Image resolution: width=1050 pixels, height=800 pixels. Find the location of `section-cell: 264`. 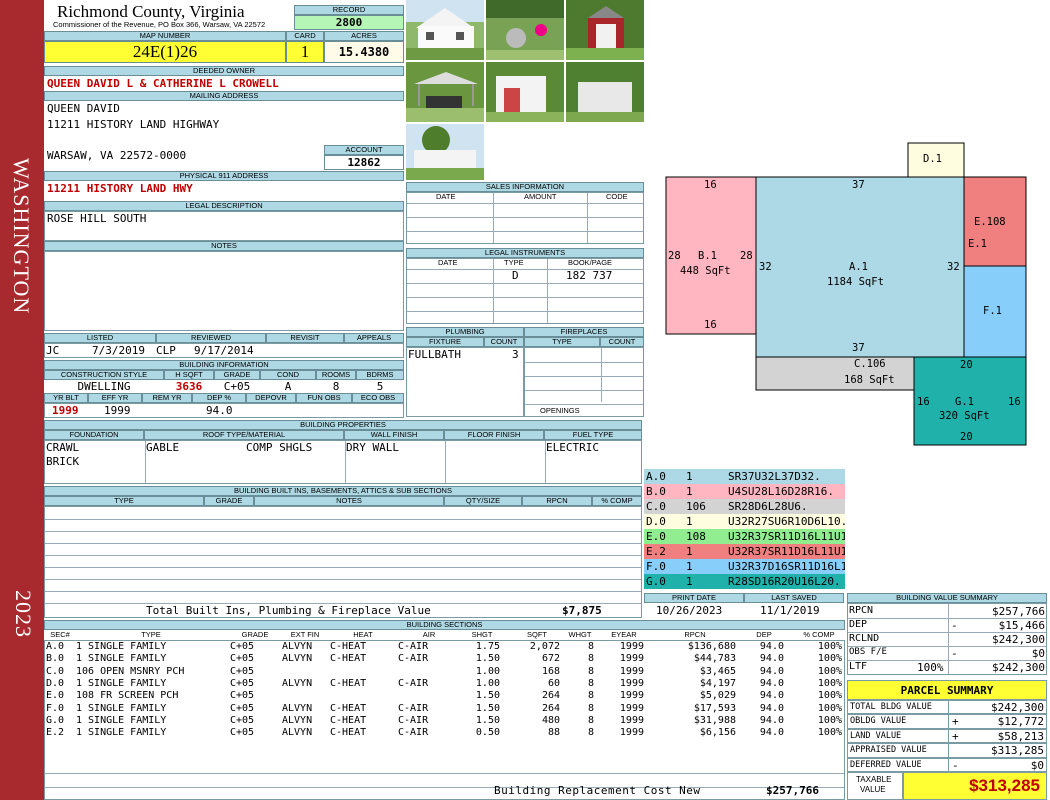

section-cell: 264 is located at coordinates (550, 708).